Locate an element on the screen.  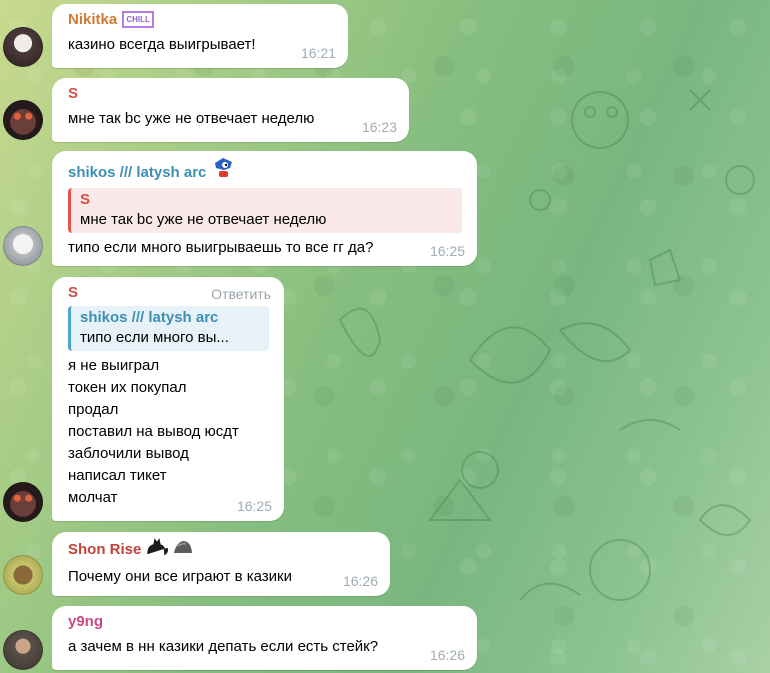
reply-button: Ответить is located at coordinates (241, 294).